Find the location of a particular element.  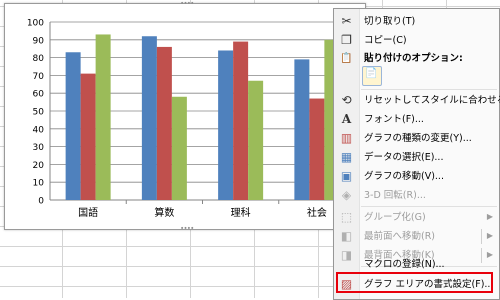

x-tick-label: 社会 is located at coordinates (317, 212).